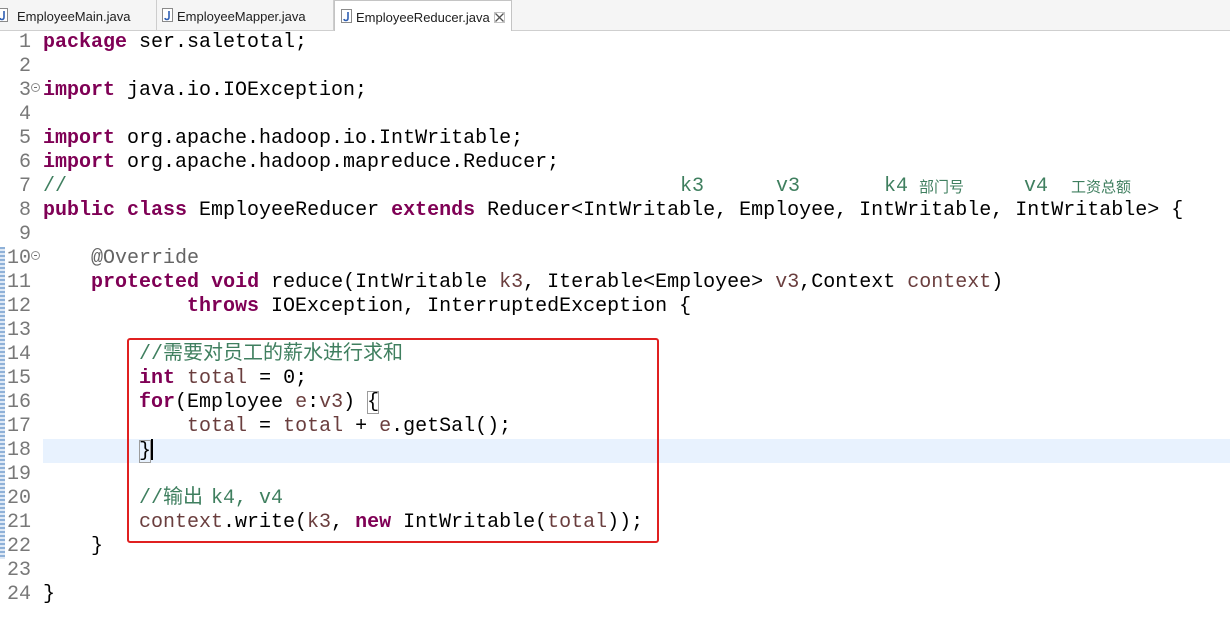 This screenshot has width=1230, height=619. Describe the element at coordinates (265, 426) in the screenshot. I see `code-text: =` at that location.